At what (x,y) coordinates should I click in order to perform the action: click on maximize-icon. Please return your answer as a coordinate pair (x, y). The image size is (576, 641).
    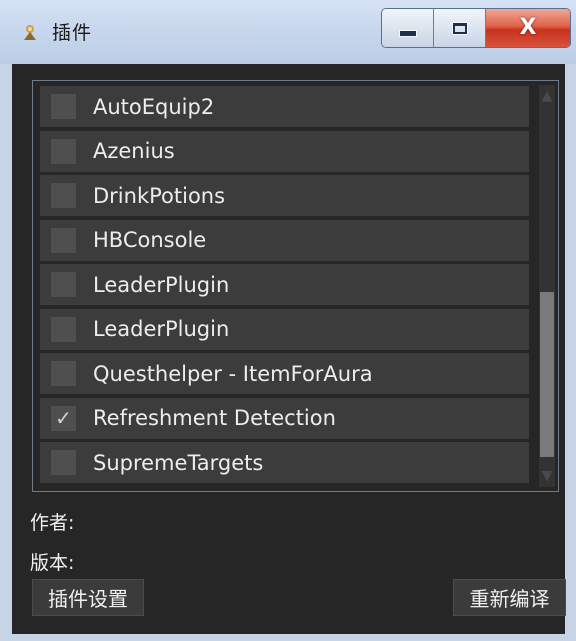
    Looking at the image, I should click on (459, 28).